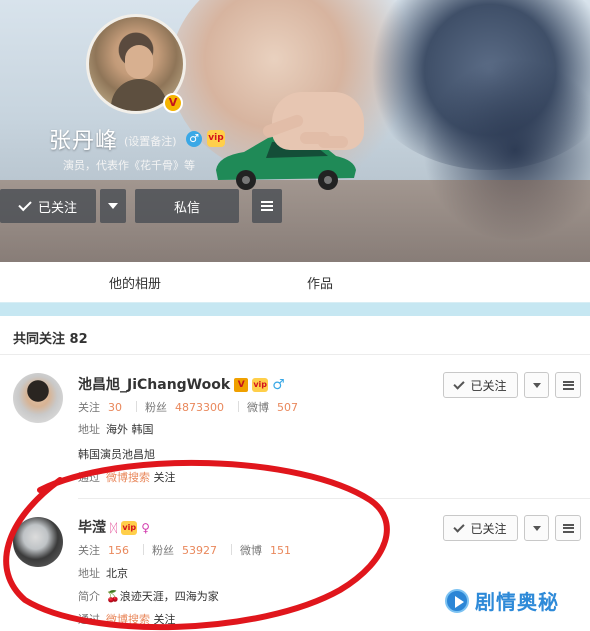  I want to click on followed-label: 已关注, so click(57, 208).